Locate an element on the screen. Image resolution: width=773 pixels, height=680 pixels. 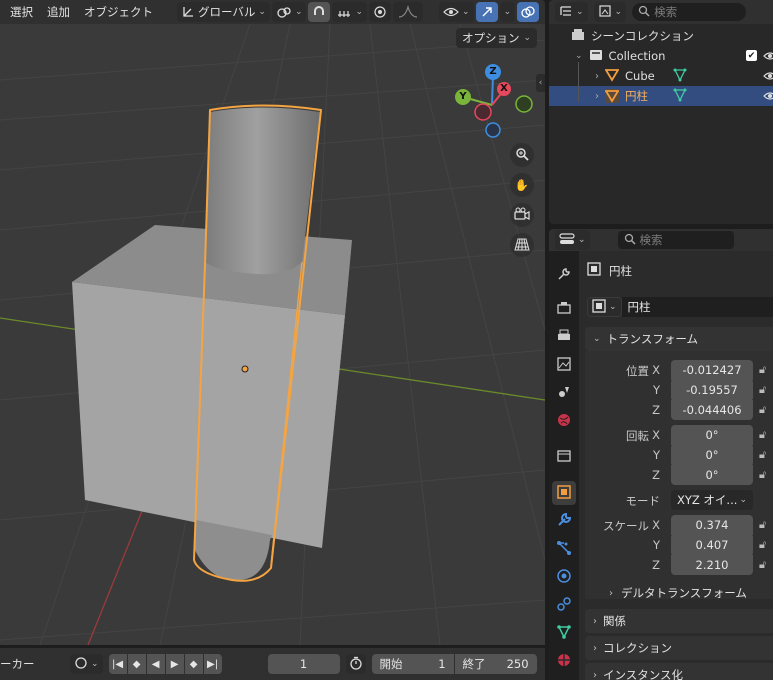
pivot-dropdown: ⌄ is located at coordinates (289, 12).